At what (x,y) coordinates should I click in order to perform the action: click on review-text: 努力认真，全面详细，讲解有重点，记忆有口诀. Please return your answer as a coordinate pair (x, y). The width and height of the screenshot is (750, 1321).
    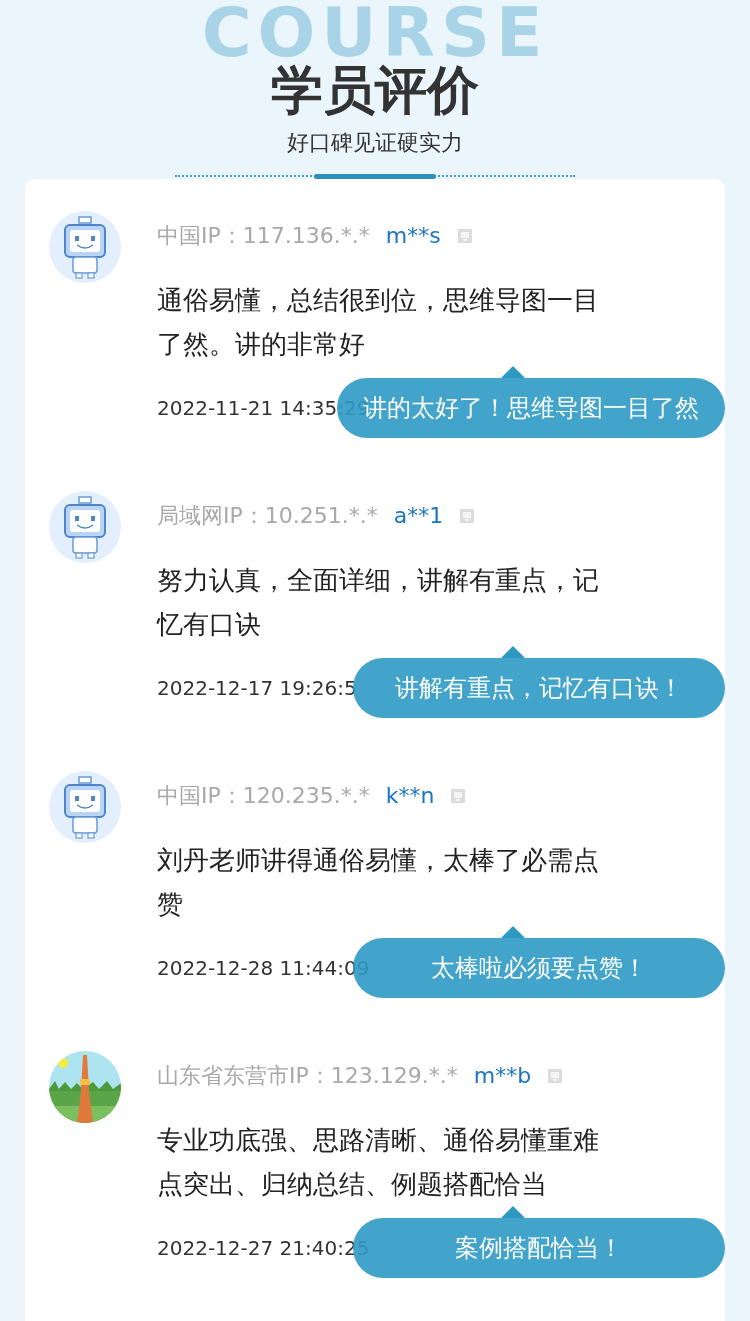
    Looking at the image, I should click on (378, 602).